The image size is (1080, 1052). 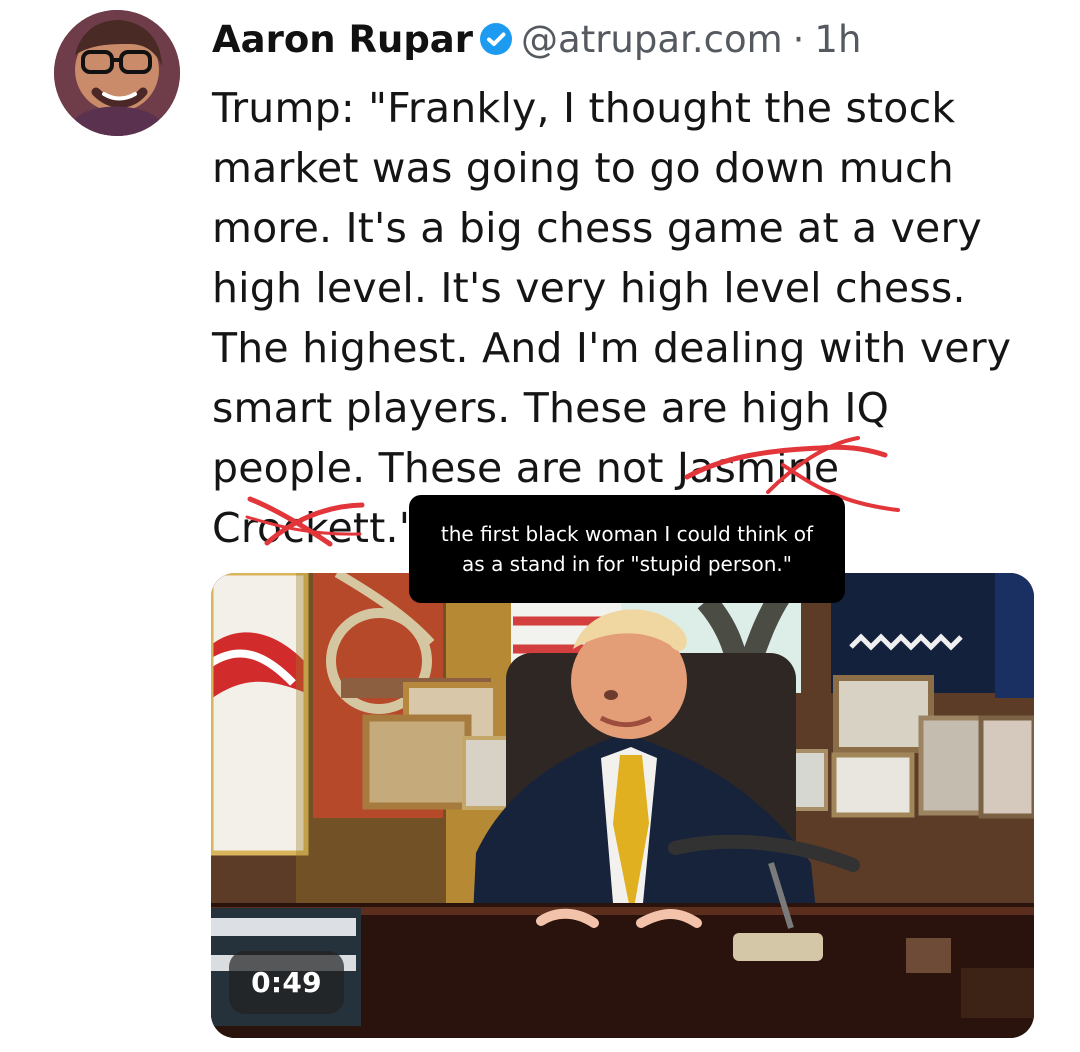 I want to click on post-header: Aaron Rupar @atrupar.com · 1h, so click(x=536, y=39).